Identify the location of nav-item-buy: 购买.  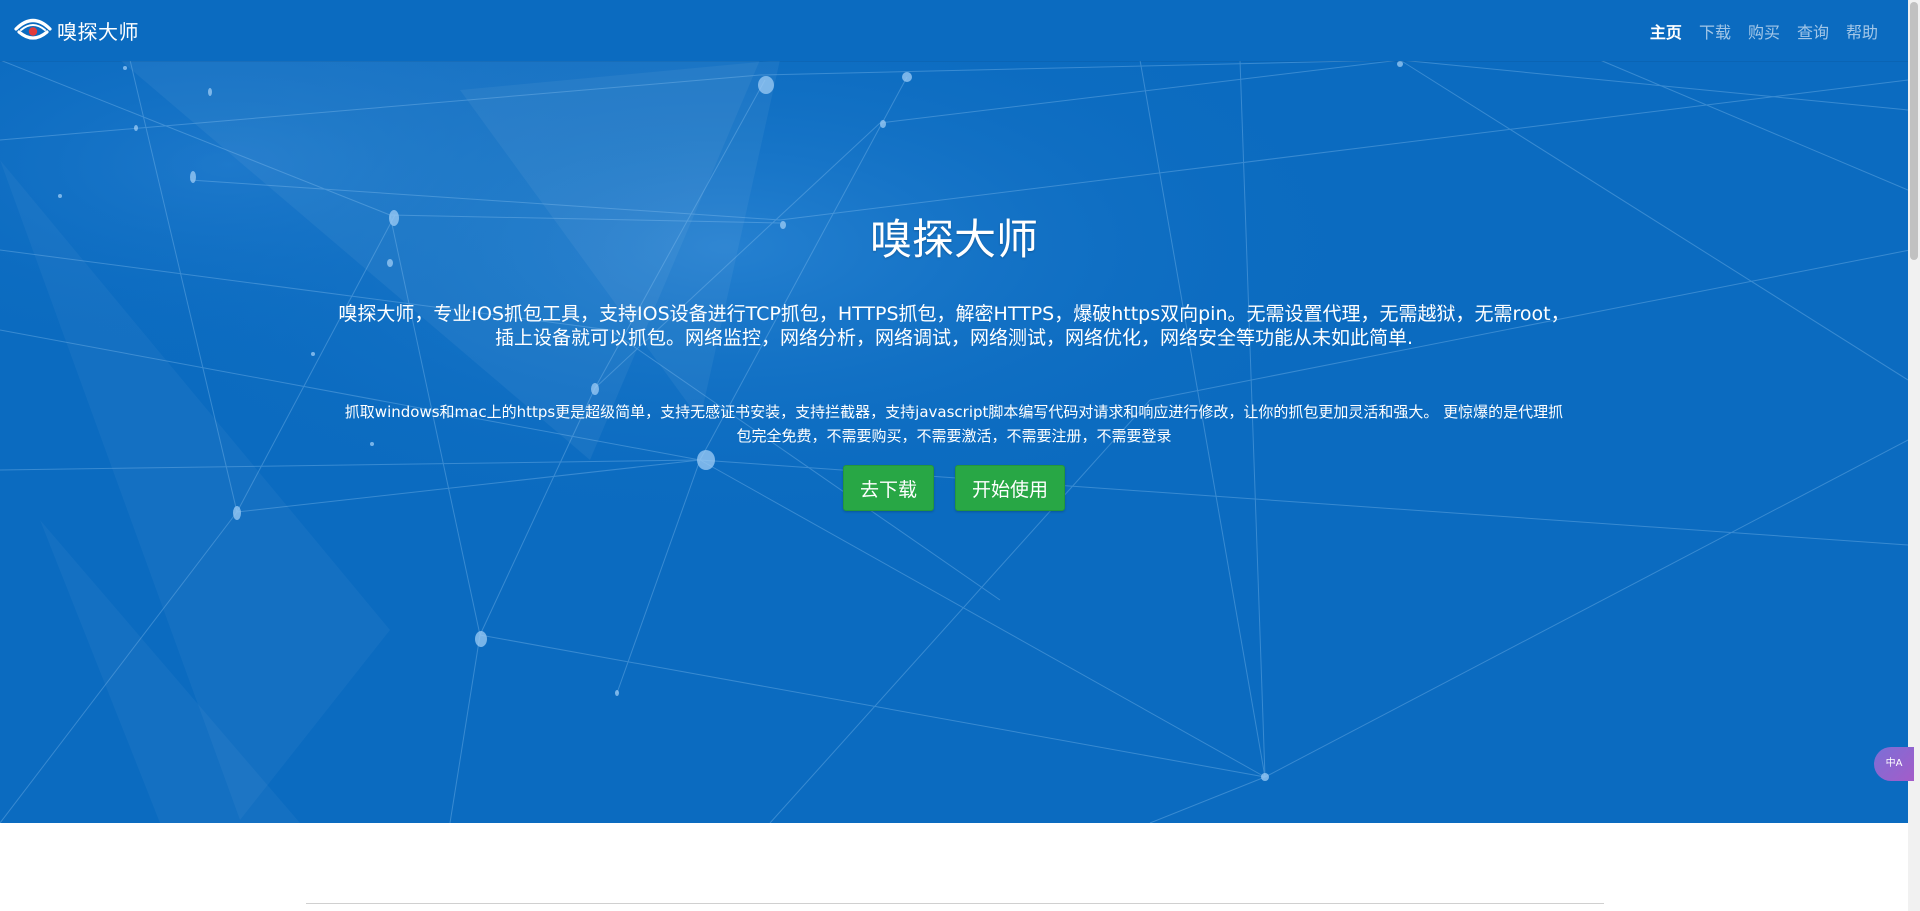
(1764, 31).